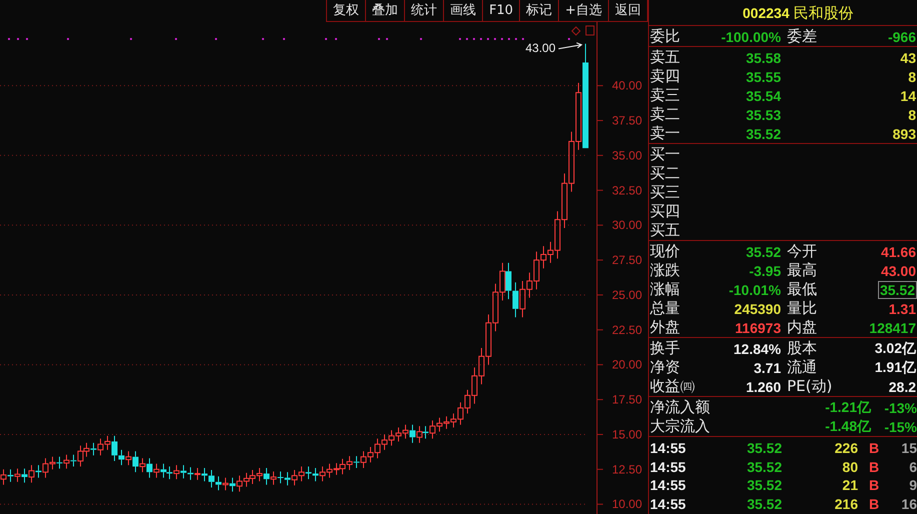  What do you see at coordinates (908, 58) in the screenshot?
I see `ask-volume: 43` at bounding box center [908, 58].